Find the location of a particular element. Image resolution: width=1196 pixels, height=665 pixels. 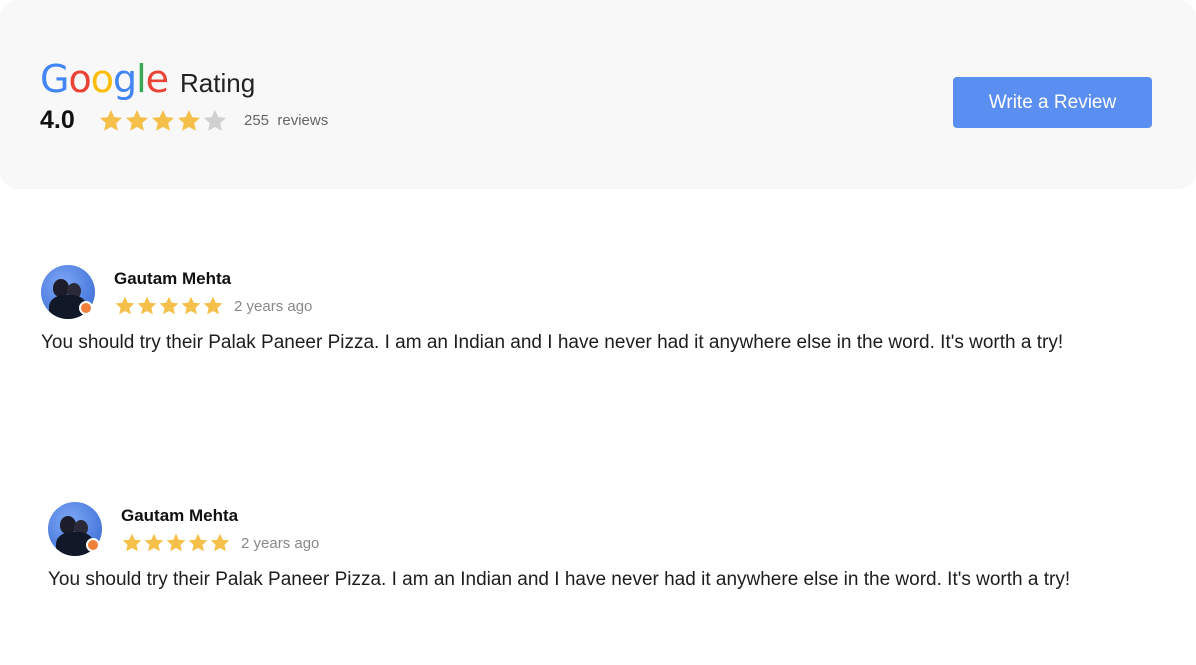

rating-label: Rating is located at coordinates (218, 83).